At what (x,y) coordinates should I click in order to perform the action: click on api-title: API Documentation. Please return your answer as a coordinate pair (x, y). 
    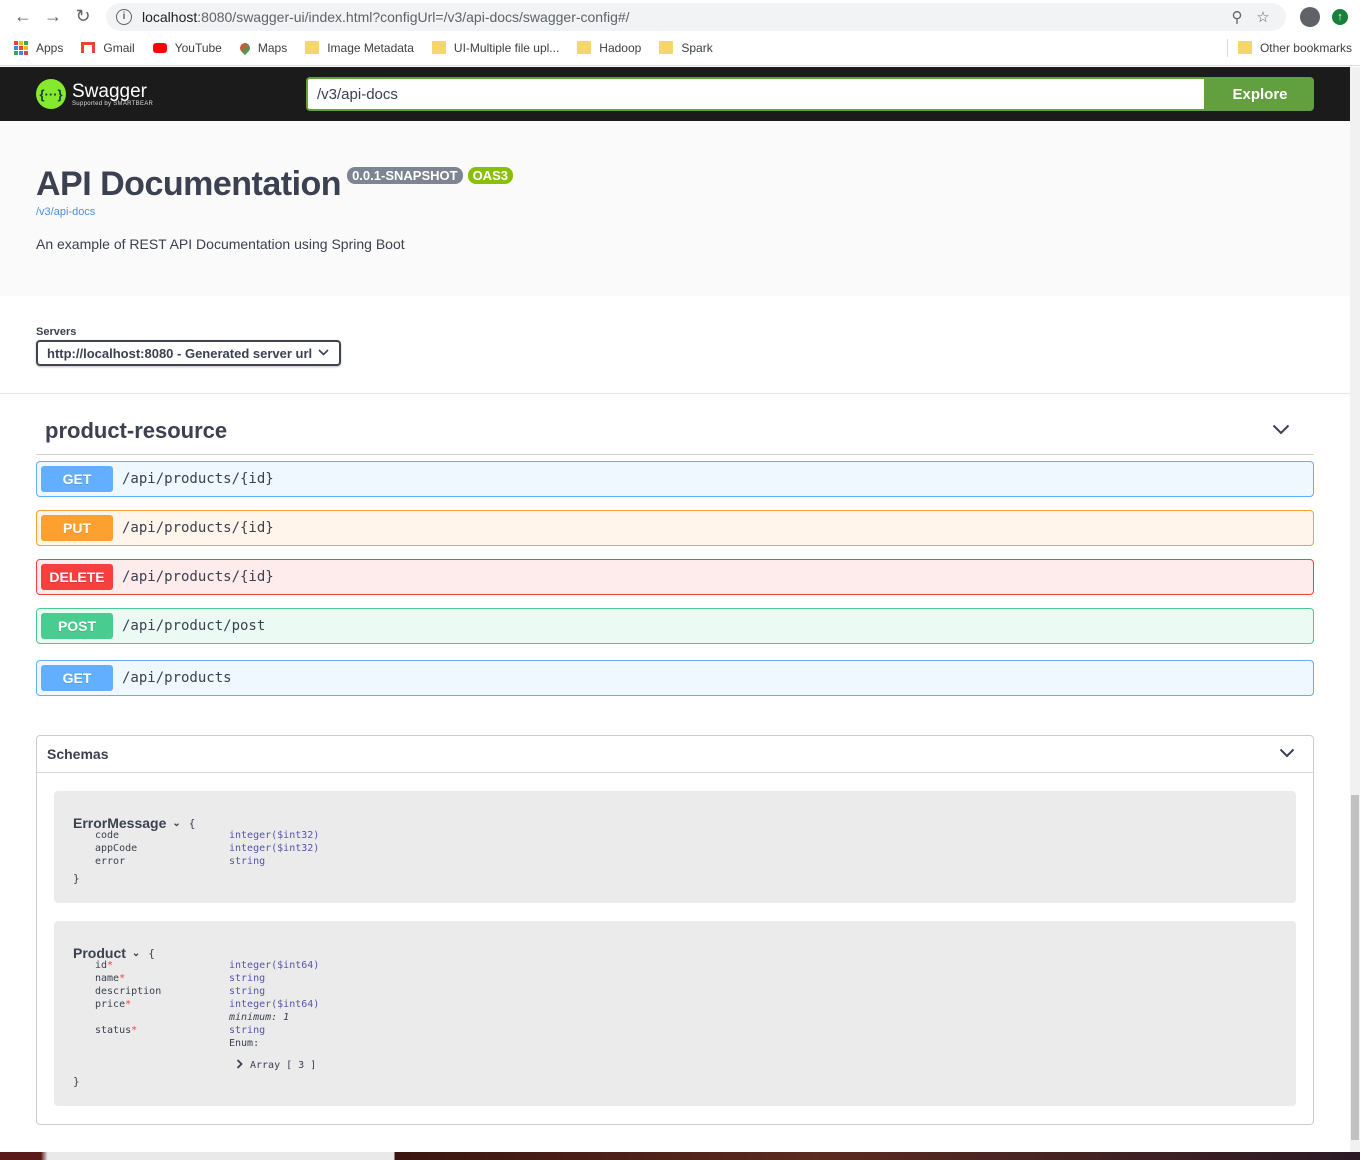
    Looking at the image, I should click on (189, 184).